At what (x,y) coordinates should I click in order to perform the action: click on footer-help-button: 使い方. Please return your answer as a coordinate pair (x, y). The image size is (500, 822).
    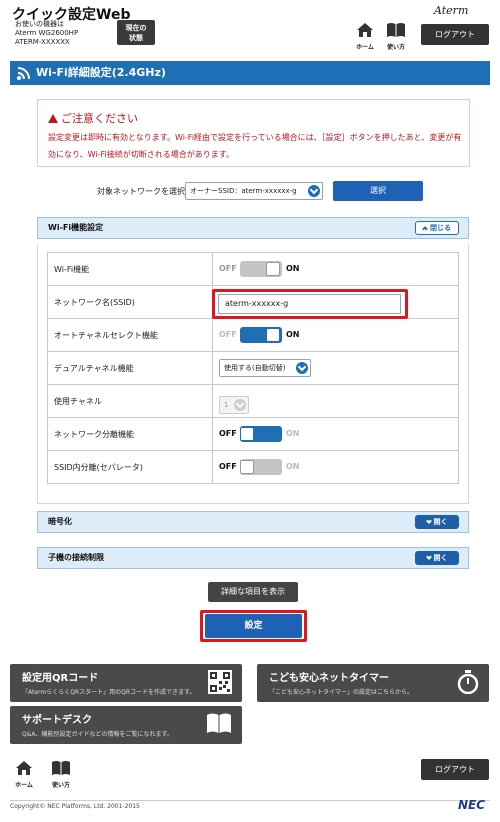
    Looking at the image, I should click on (61, 774).